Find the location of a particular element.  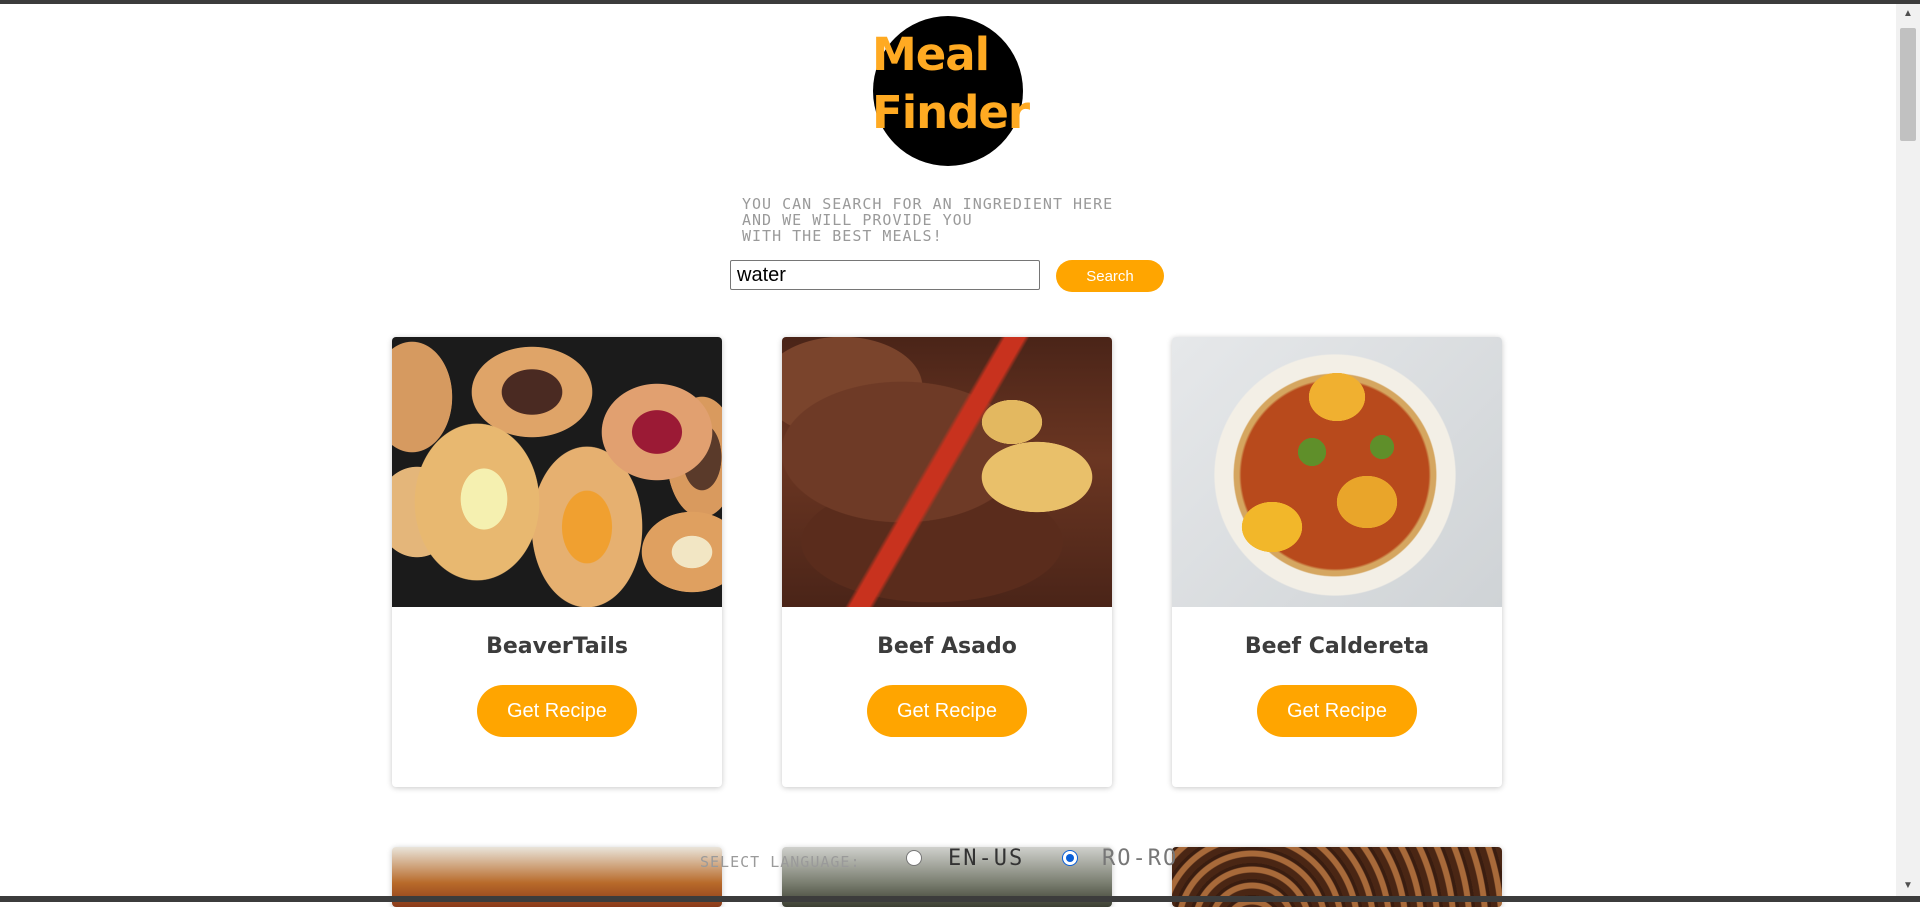

meal-card-beavertails: BeaverTails Get Recipe is located at coordinates (557, 562).